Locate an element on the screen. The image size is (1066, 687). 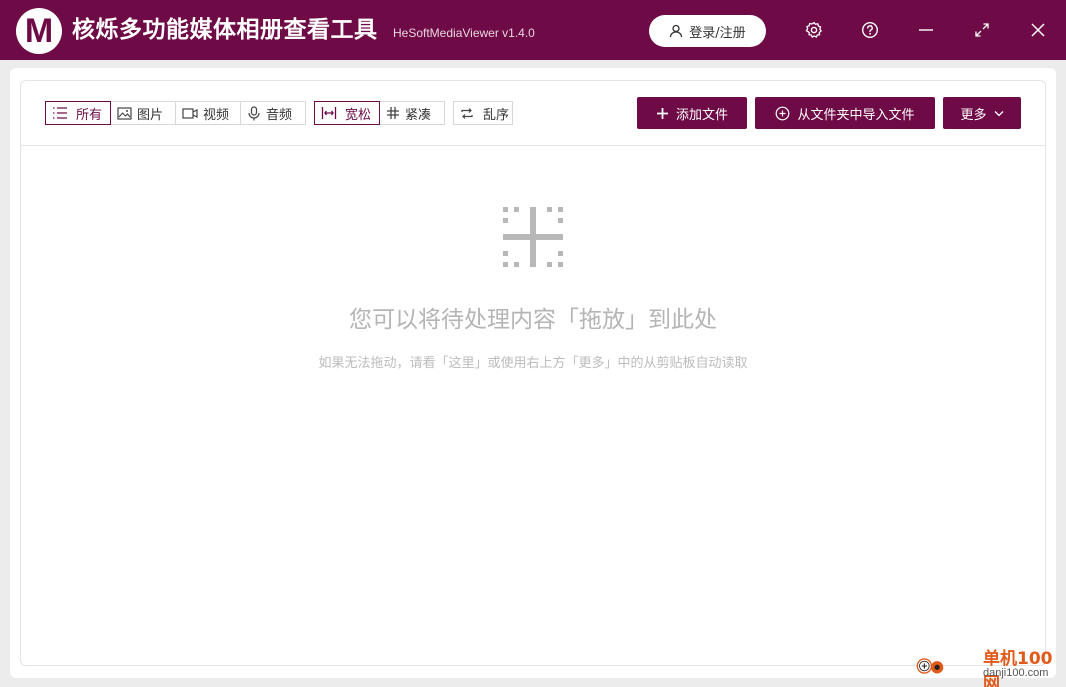
close-icon is located at coordinates (1038, 30).